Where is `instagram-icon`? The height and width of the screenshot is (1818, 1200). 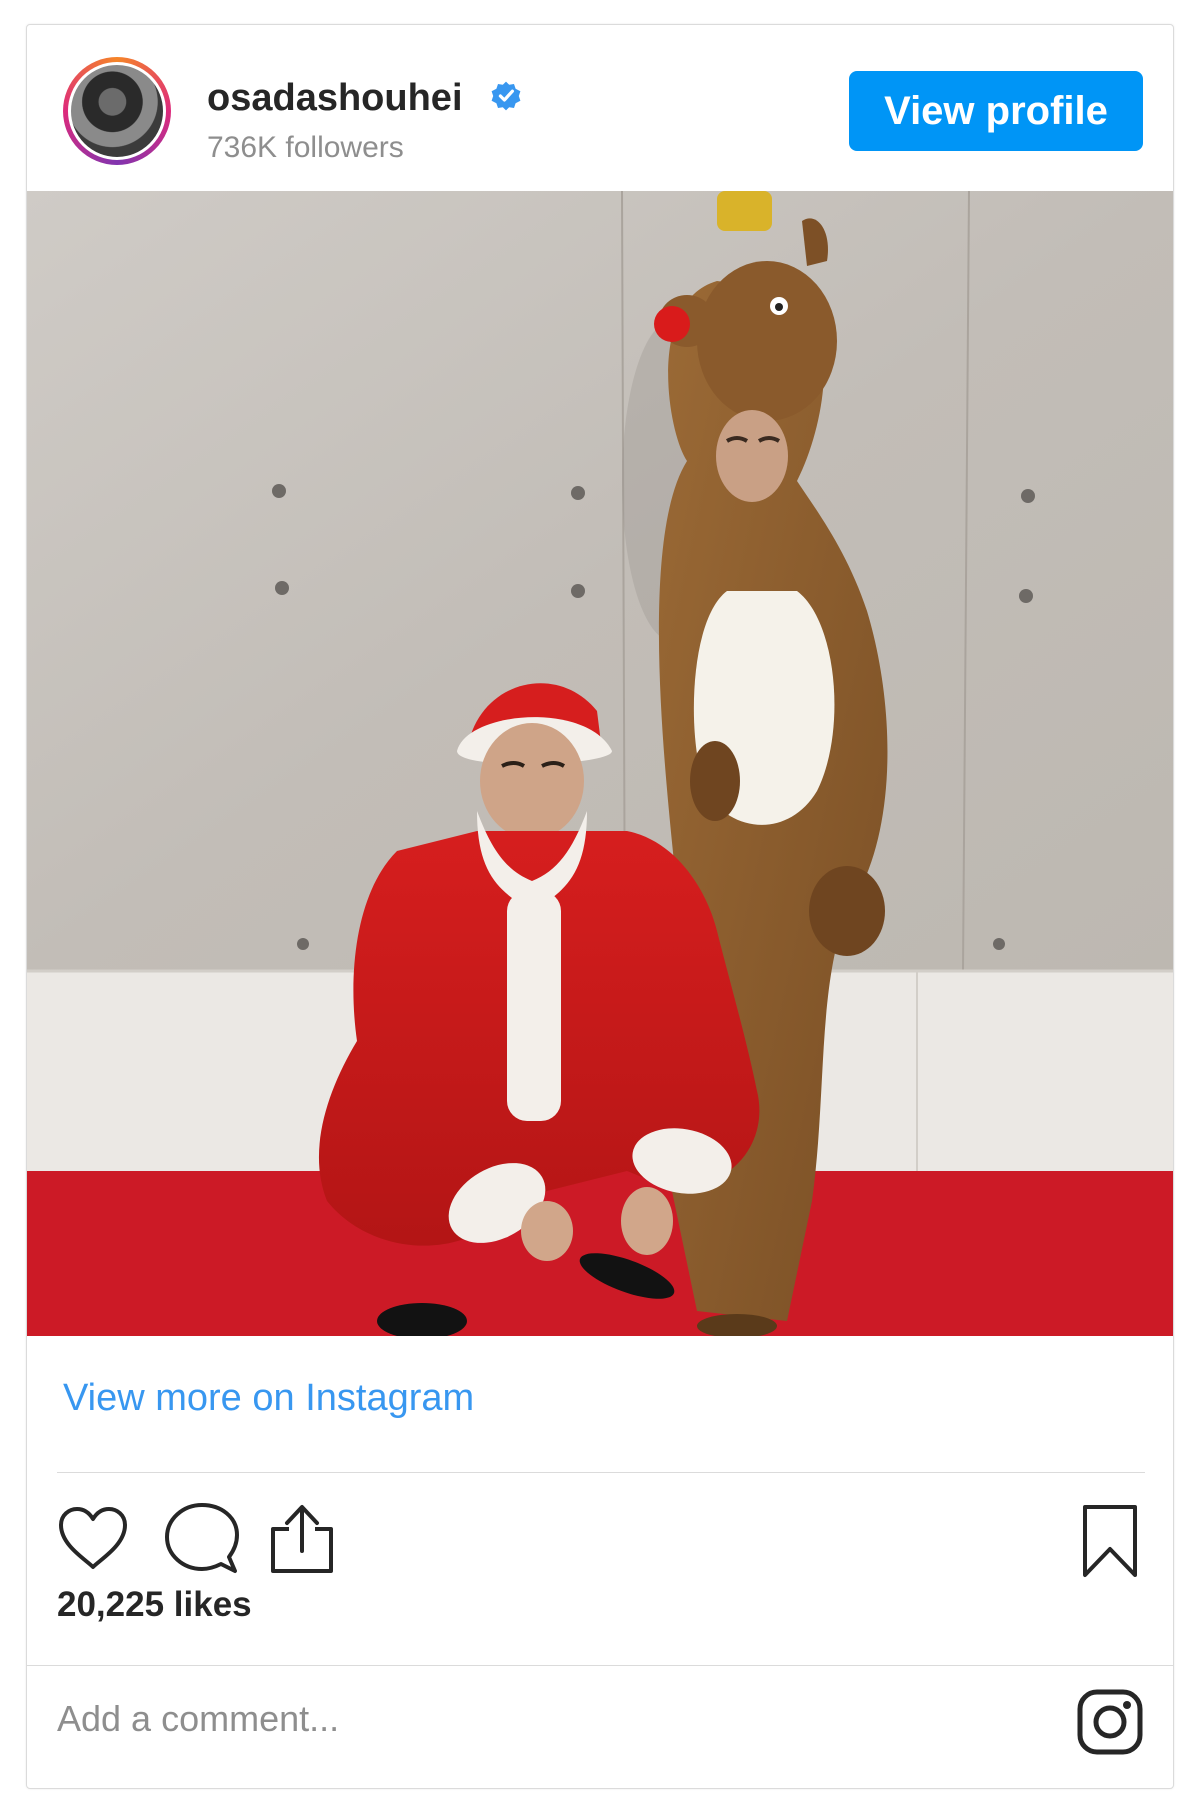
instagram-icon is located at coordinates (1110, 1722).